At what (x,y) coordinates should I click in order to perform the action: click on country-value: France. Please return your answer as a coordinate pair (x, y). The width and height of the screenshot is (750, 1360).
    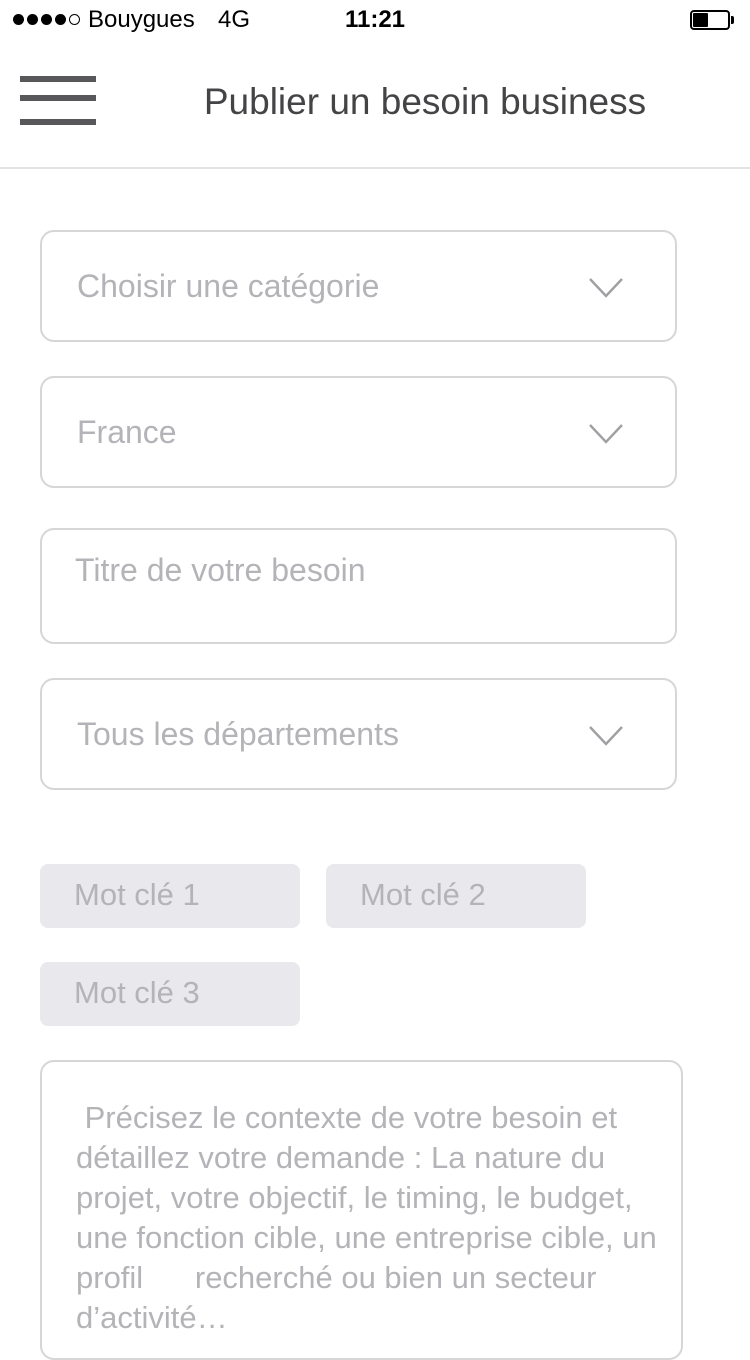
    Looking at the image, I should click on (127, 432).